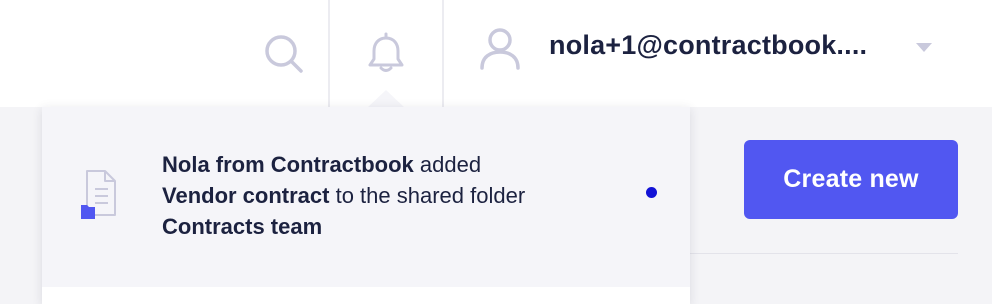  I want to click on search-icon, so click(284, 53).